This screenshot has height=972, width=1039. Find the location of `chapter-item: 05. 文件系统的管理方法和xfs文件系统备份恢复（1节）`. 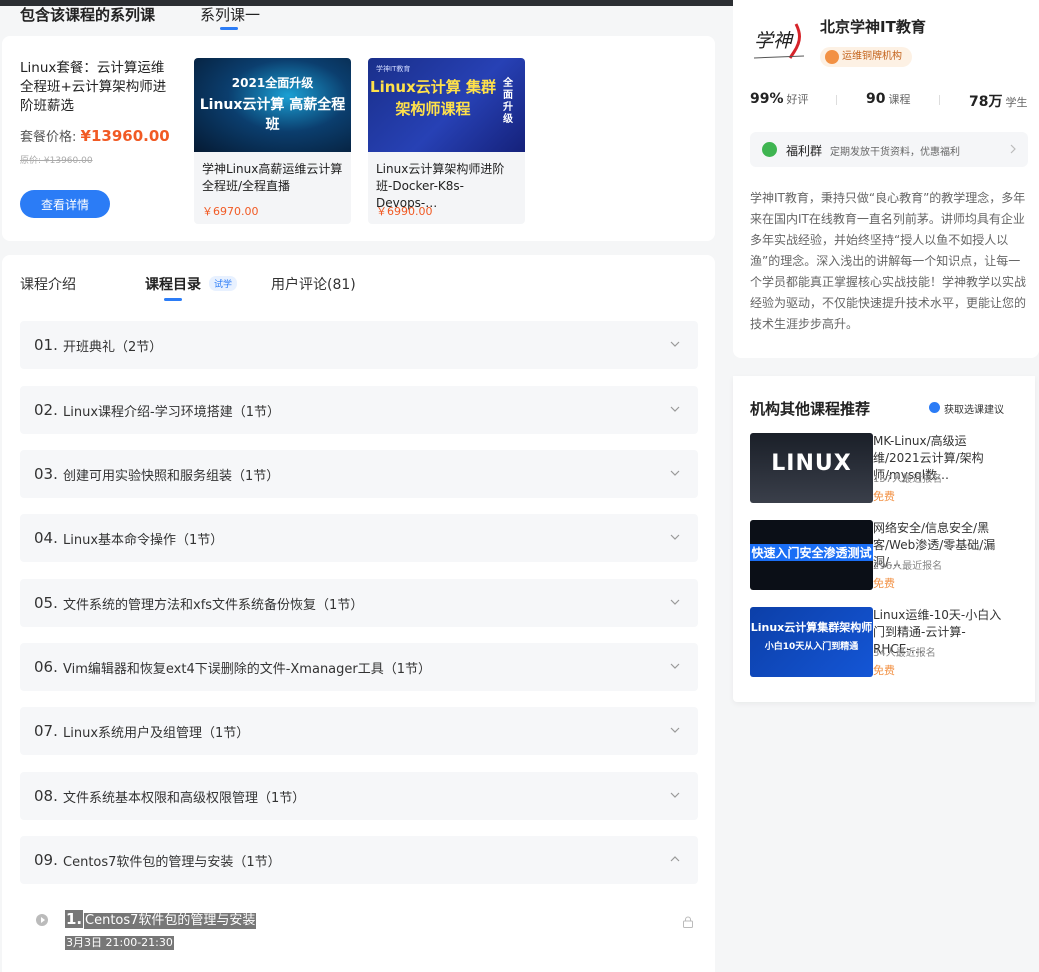

chapter-item: 05. 文件系统的管理方法和xfs文件系统备份恢复（1节） is located at coordinates (359, 603).